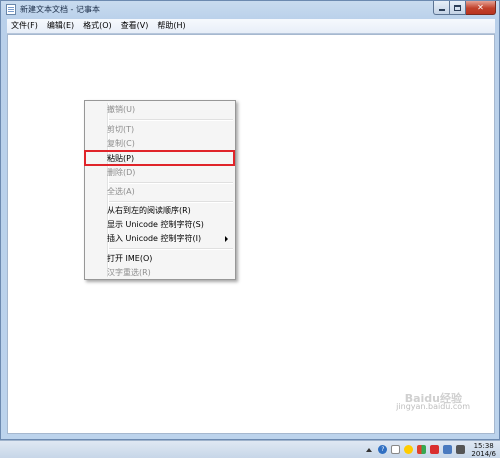 This screenshot has height=458, width=500. Describe the element at coordinates (170, 129) in the screenshot. I see `menu-item-cut: 剪切(T)` at that location.